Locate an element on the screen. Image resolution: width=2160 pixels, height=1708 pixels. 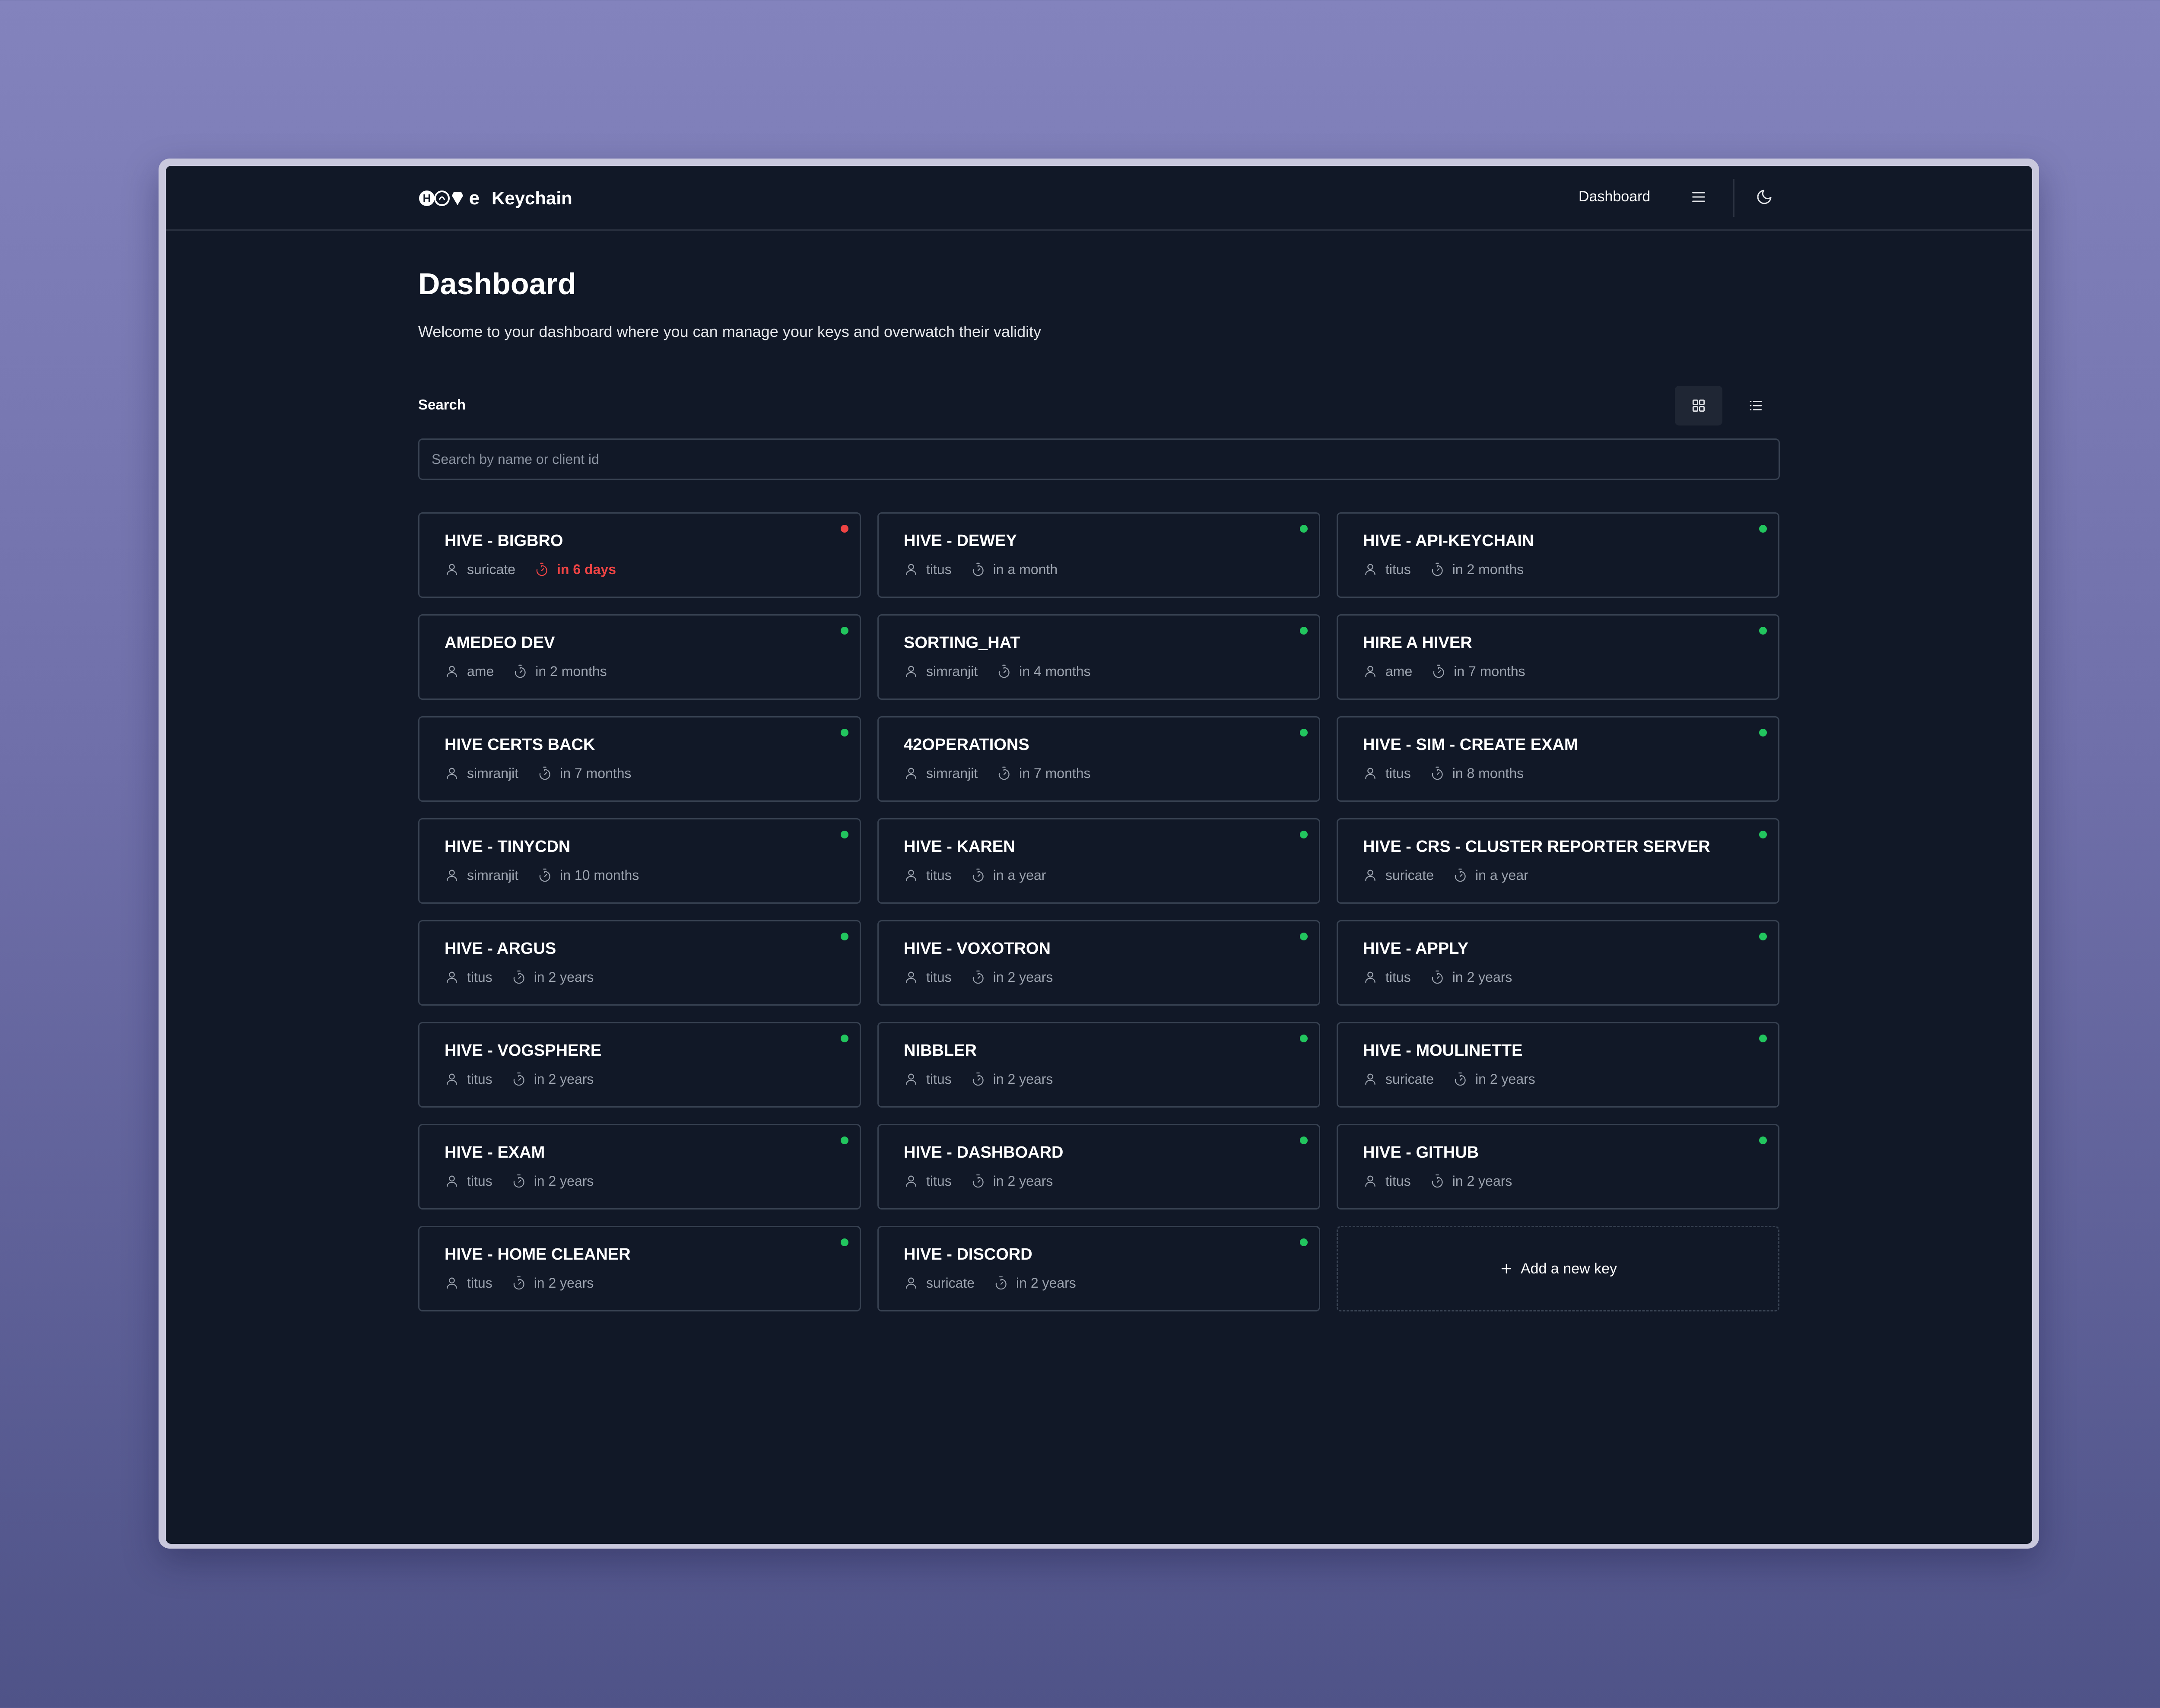
key-card: NIBBLER titus in 2 years is located at coordinates (1098, 1065).